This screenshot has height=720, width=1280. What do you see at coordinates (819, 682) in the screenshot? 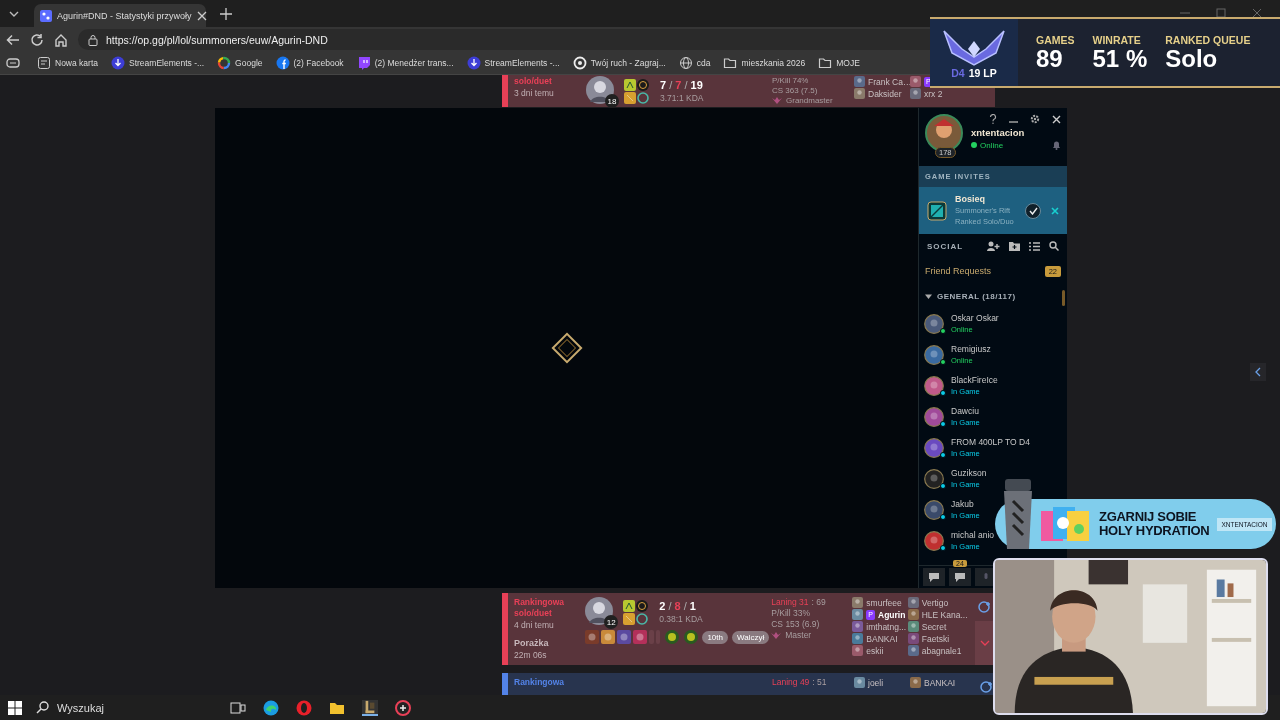
I see `laning-opponent: : 51` at bounding box center [819, 682].